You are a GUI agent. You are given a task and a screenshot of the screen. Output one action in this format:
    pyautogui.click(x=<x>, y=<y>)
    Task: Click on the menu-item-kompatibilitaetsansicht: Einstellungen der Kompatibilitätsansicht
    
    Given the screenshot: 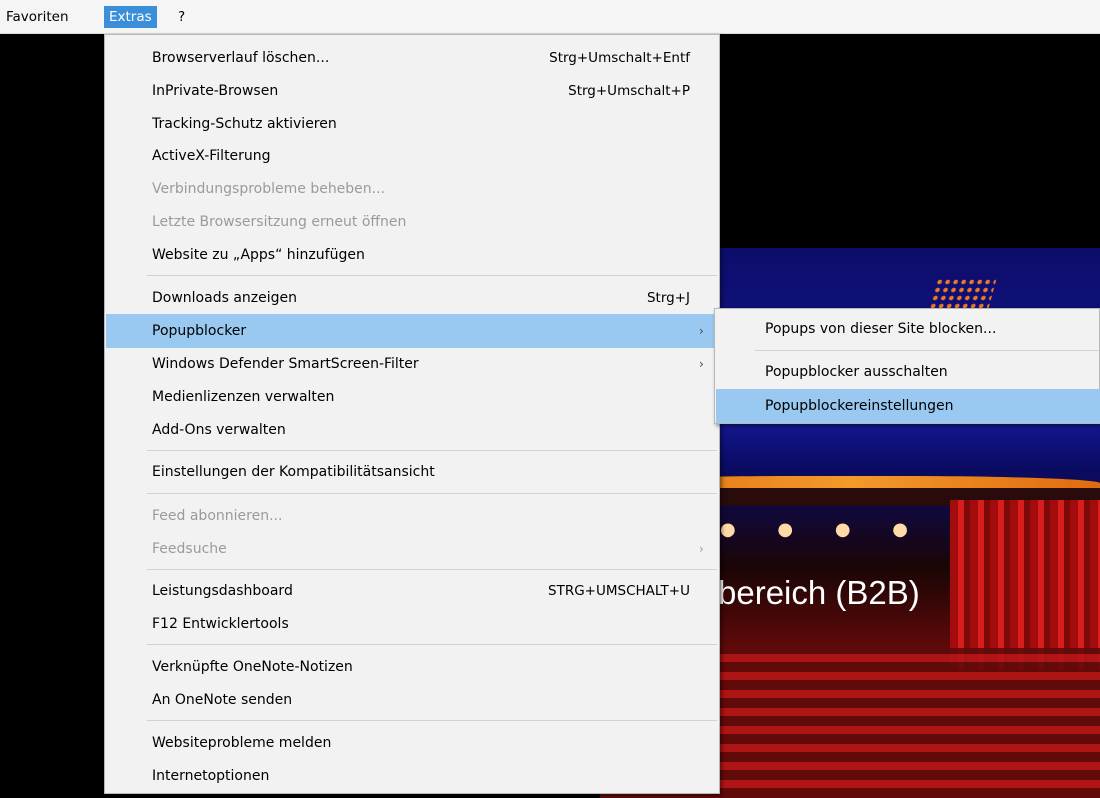 What is the action you would take?
    pyautogui.click(x=412, y=472)
    